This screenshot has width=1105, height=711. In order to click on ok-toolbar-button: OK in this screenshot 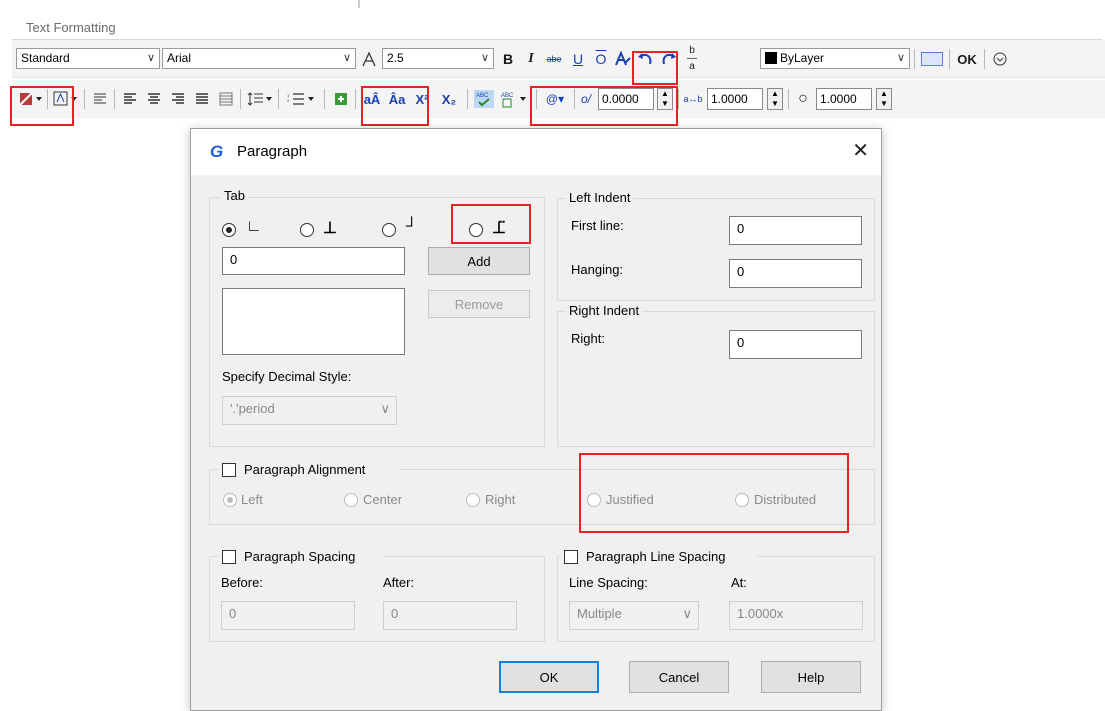, I will do `click(967, 59)`.